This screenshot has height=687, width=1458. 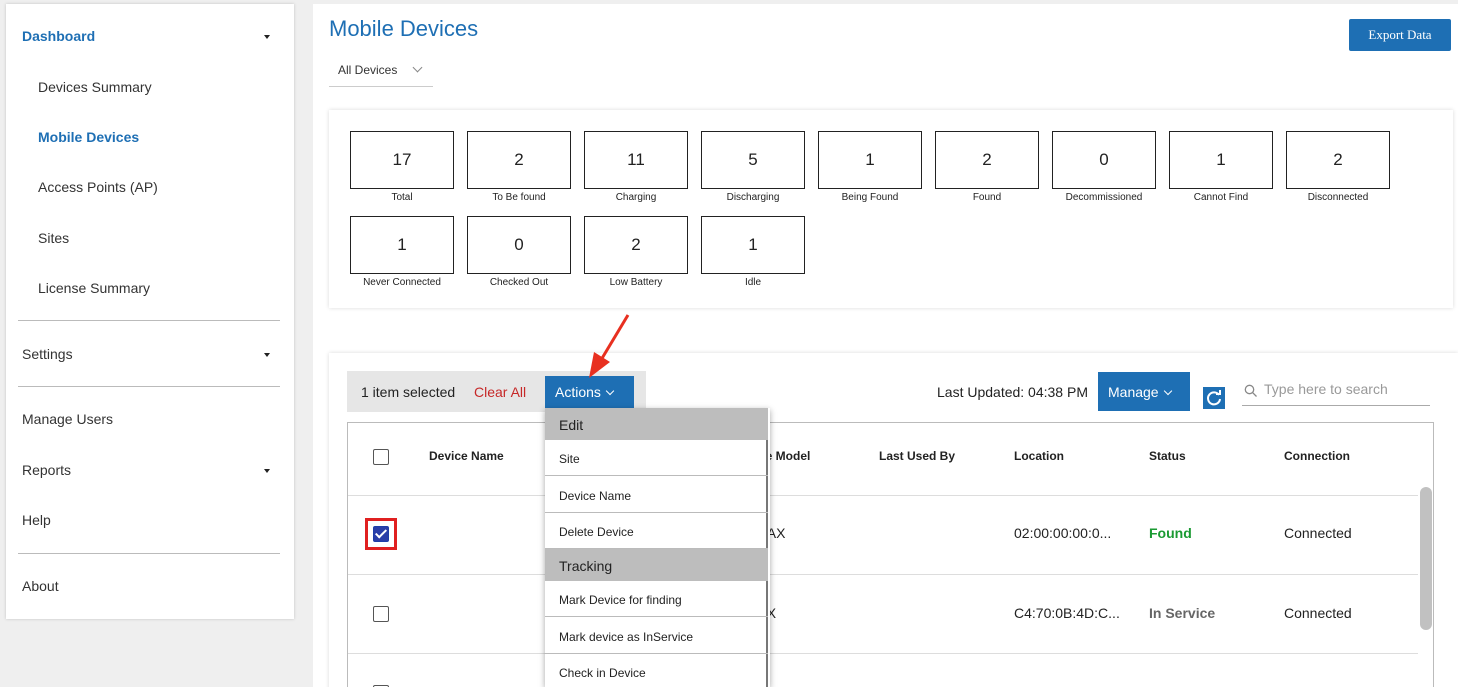 What do you see at coordinates (1170, 533) in the screenshot?
I see `cell-status: Found` at bounding box center [1170, 533].